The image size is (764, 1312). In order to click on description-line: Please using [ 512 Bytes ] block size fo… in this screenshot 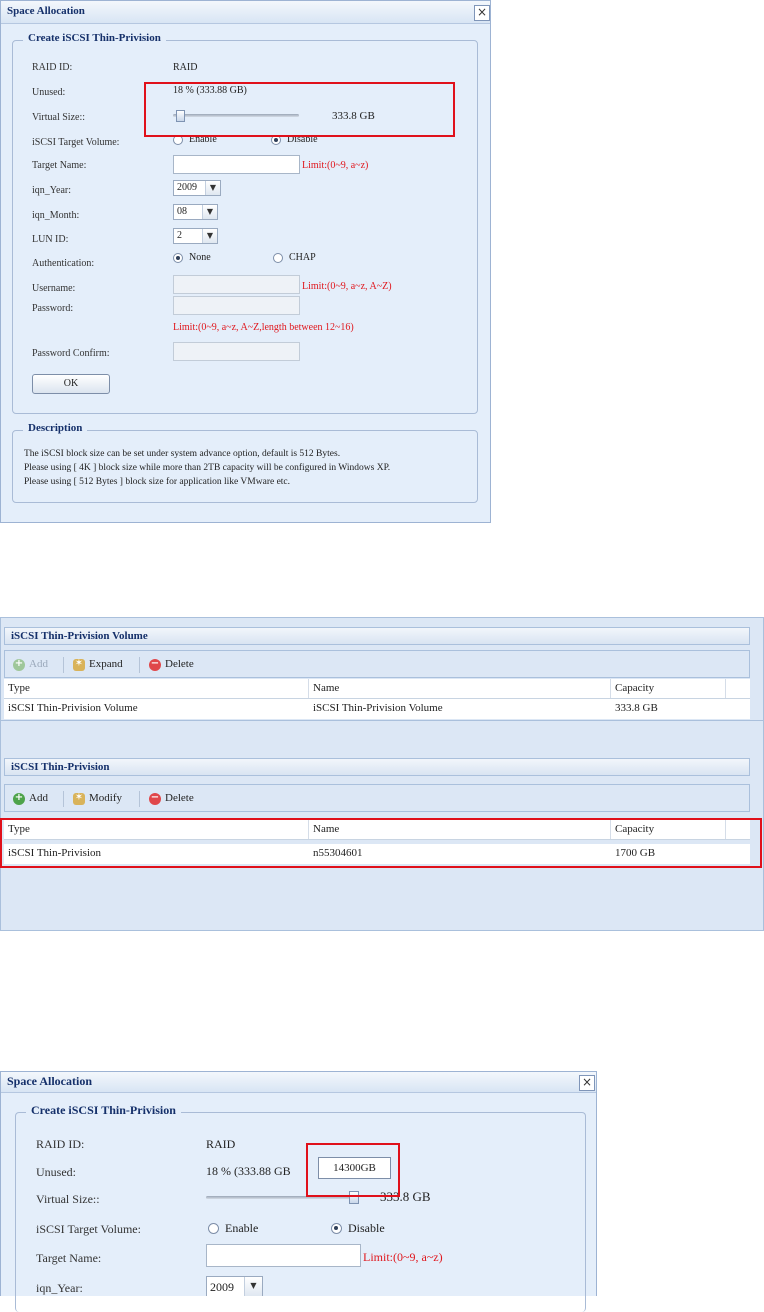, I will do `click(157, 482)`.